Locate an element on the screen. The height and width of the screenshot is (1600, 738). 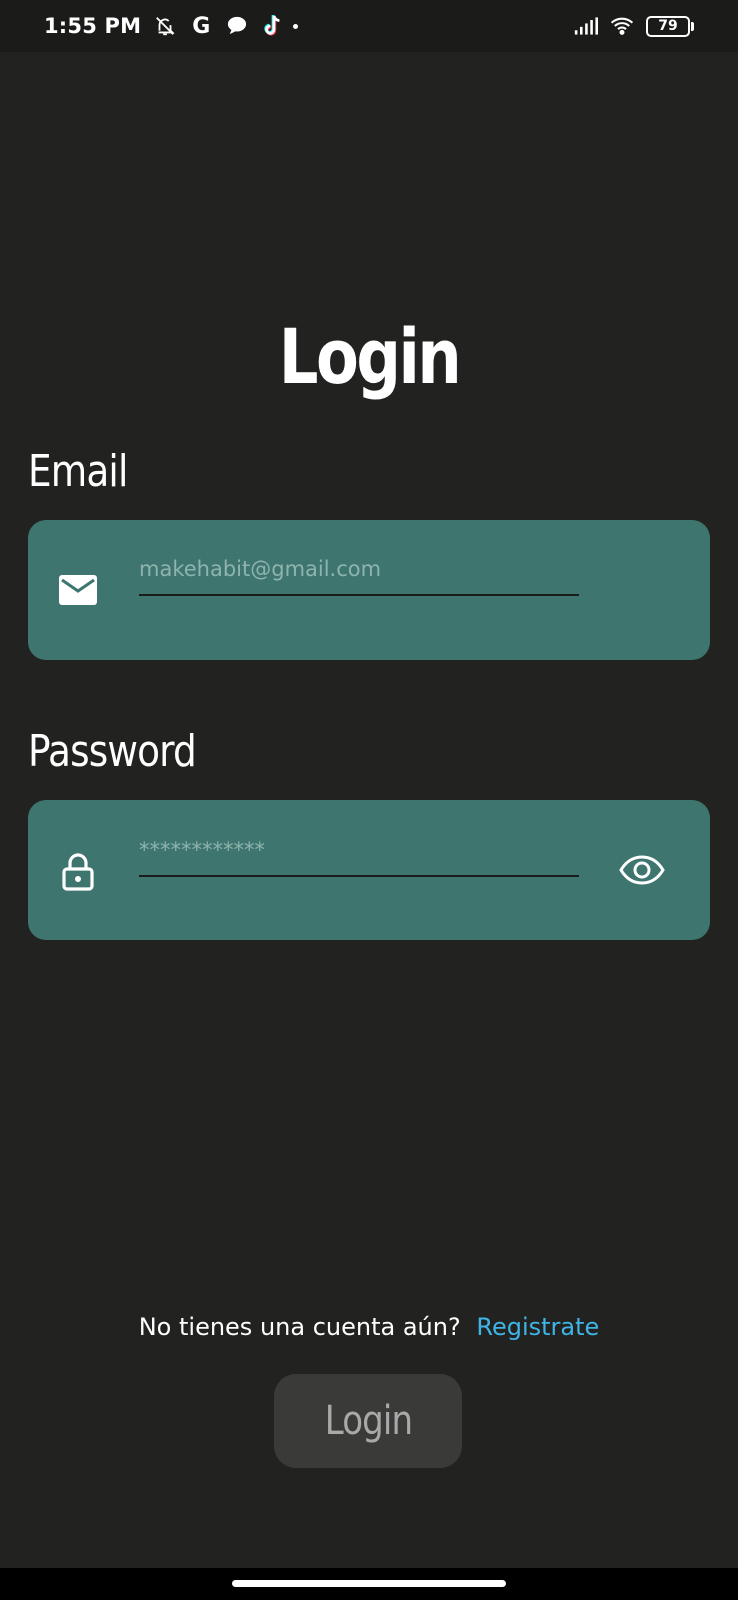
battery-tip is located at coordinates (692, 26).